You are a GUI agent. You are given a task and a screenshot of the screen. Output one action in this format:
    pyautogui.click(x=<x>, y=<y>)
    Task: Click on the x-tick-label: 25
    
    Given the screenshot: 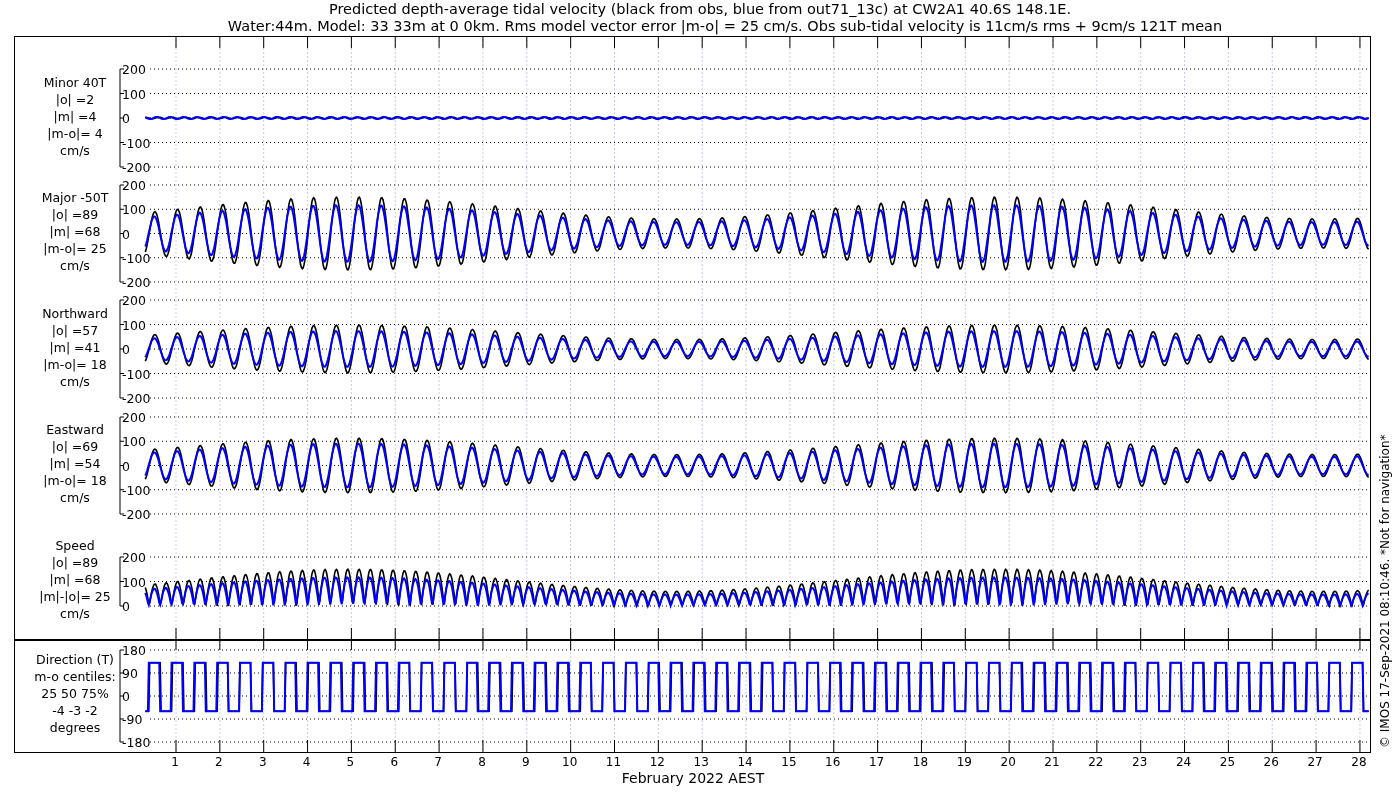 What is the action you would take?
    pyautogui.click(x=1227, y=762)
    